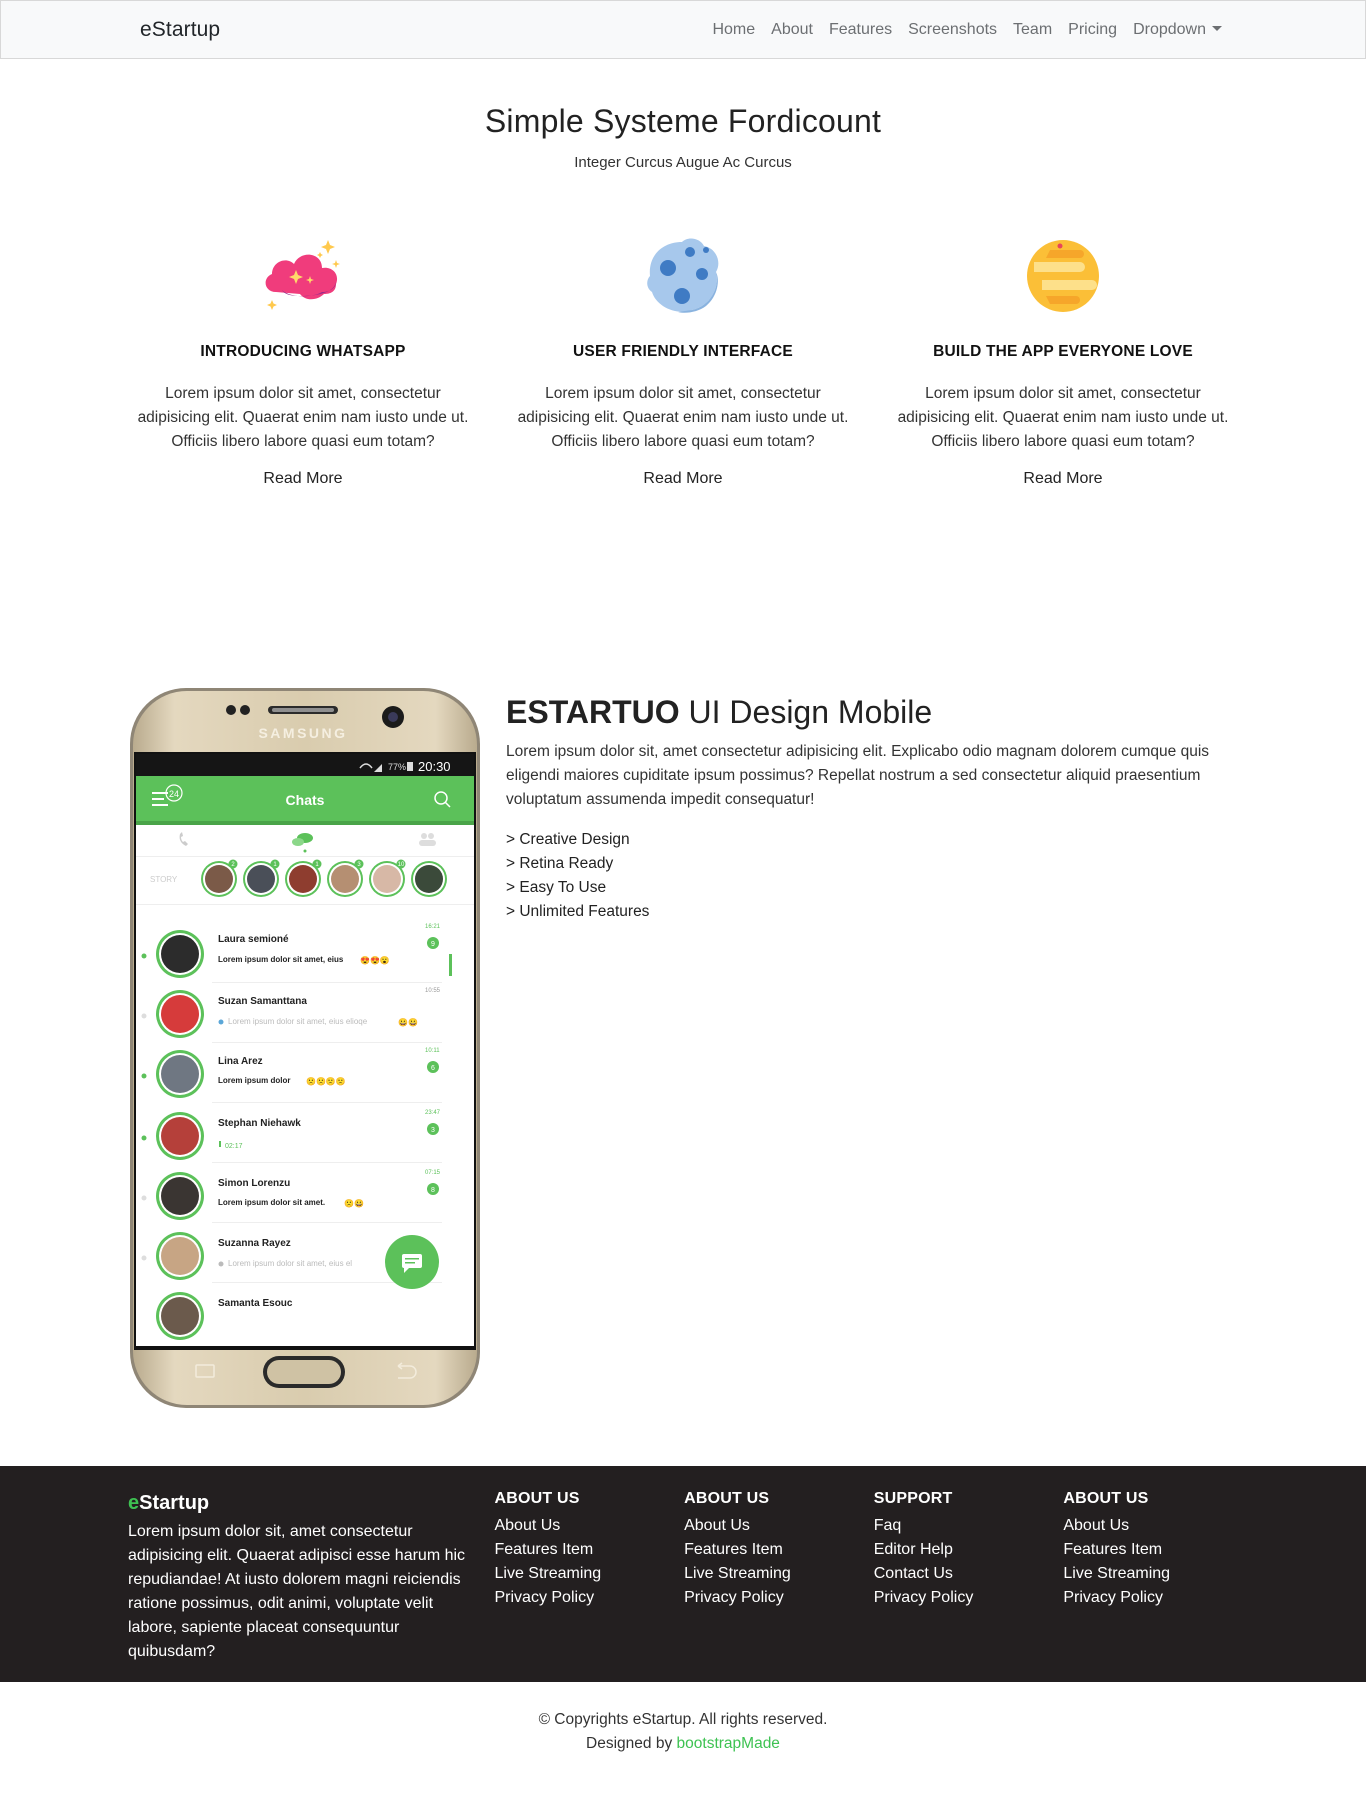 The image size is (1366, 1796). Describe the element at coordinates (254, 1183) in the screenshot. I see `chat-name: Simon Lorenzu` at that location.